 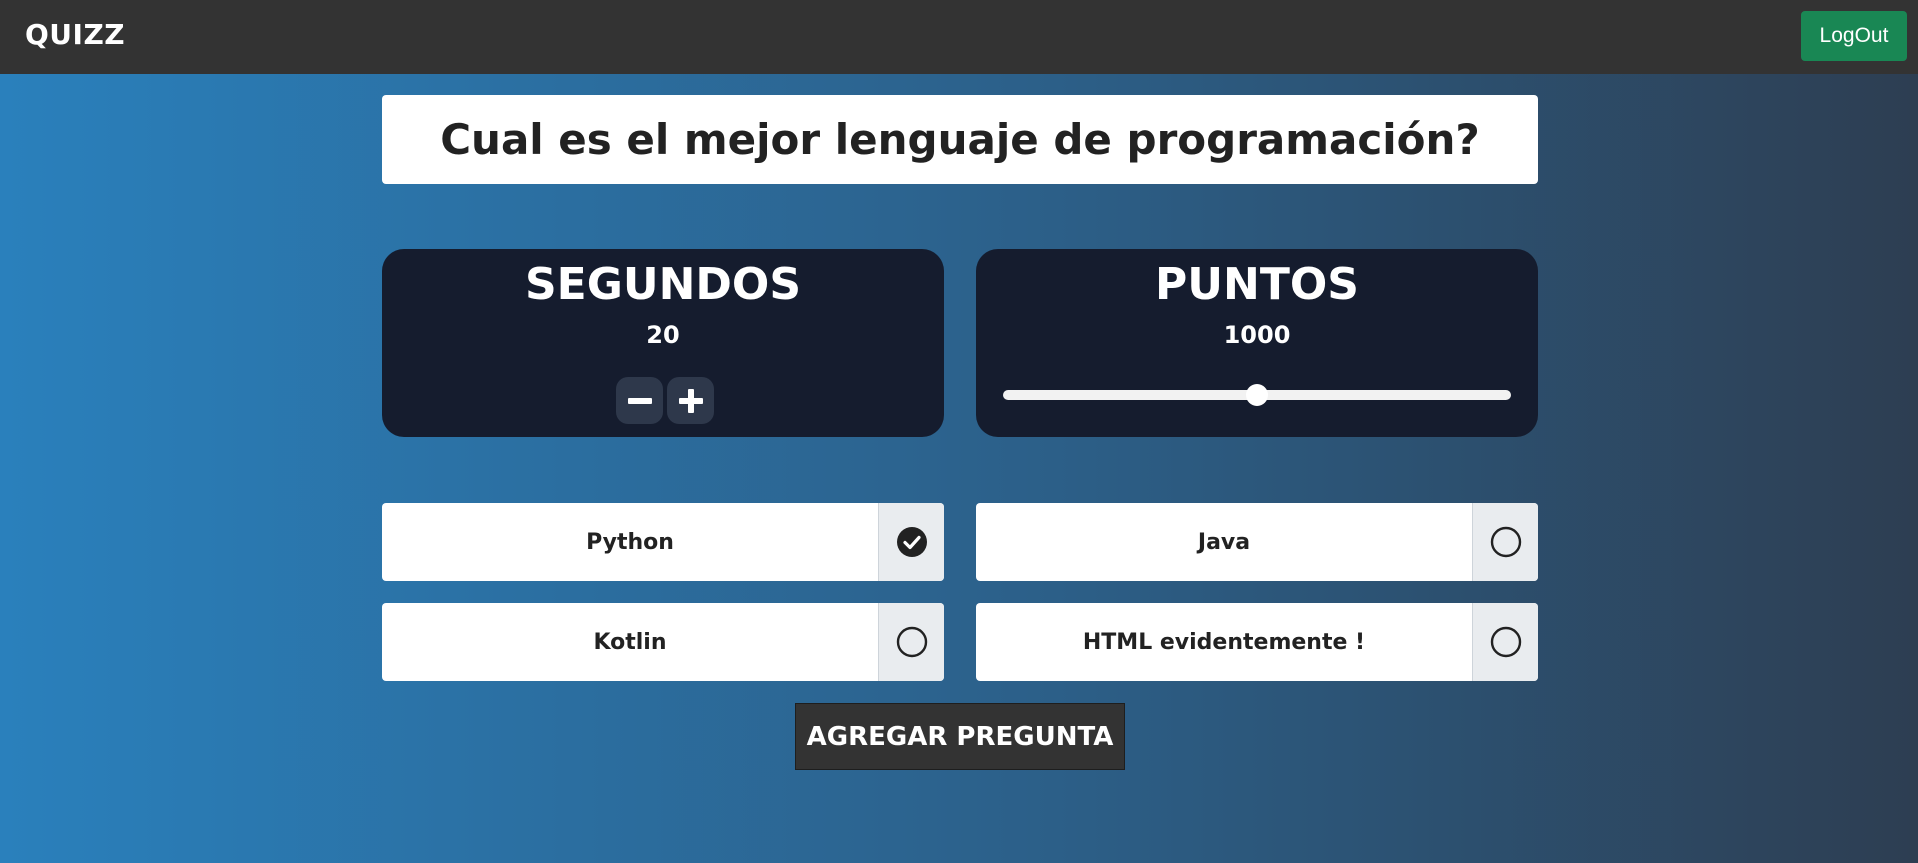 What do you see at coordinates (1257, 284) in the screenshot?
I see `points-panel-title: PUNTOS` at bounding box center [1257, 284].